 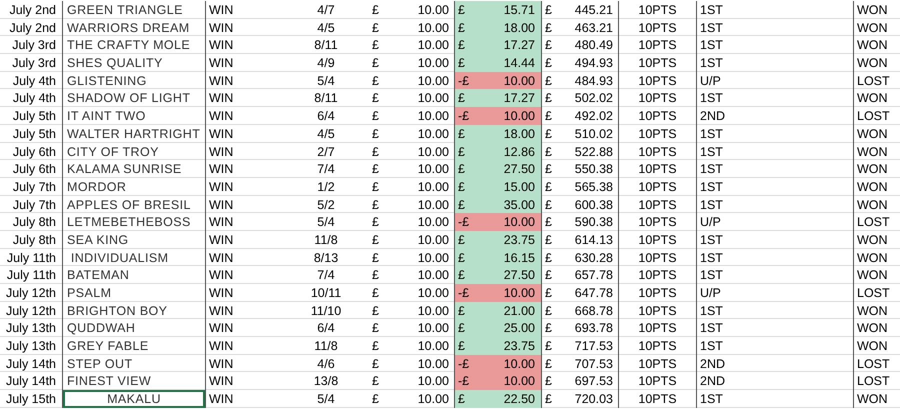 What do you see at coordinates (134, 399) in the screenshot?
I see `horse-name-cell: MAKALU` at bounding box center [134, 399].